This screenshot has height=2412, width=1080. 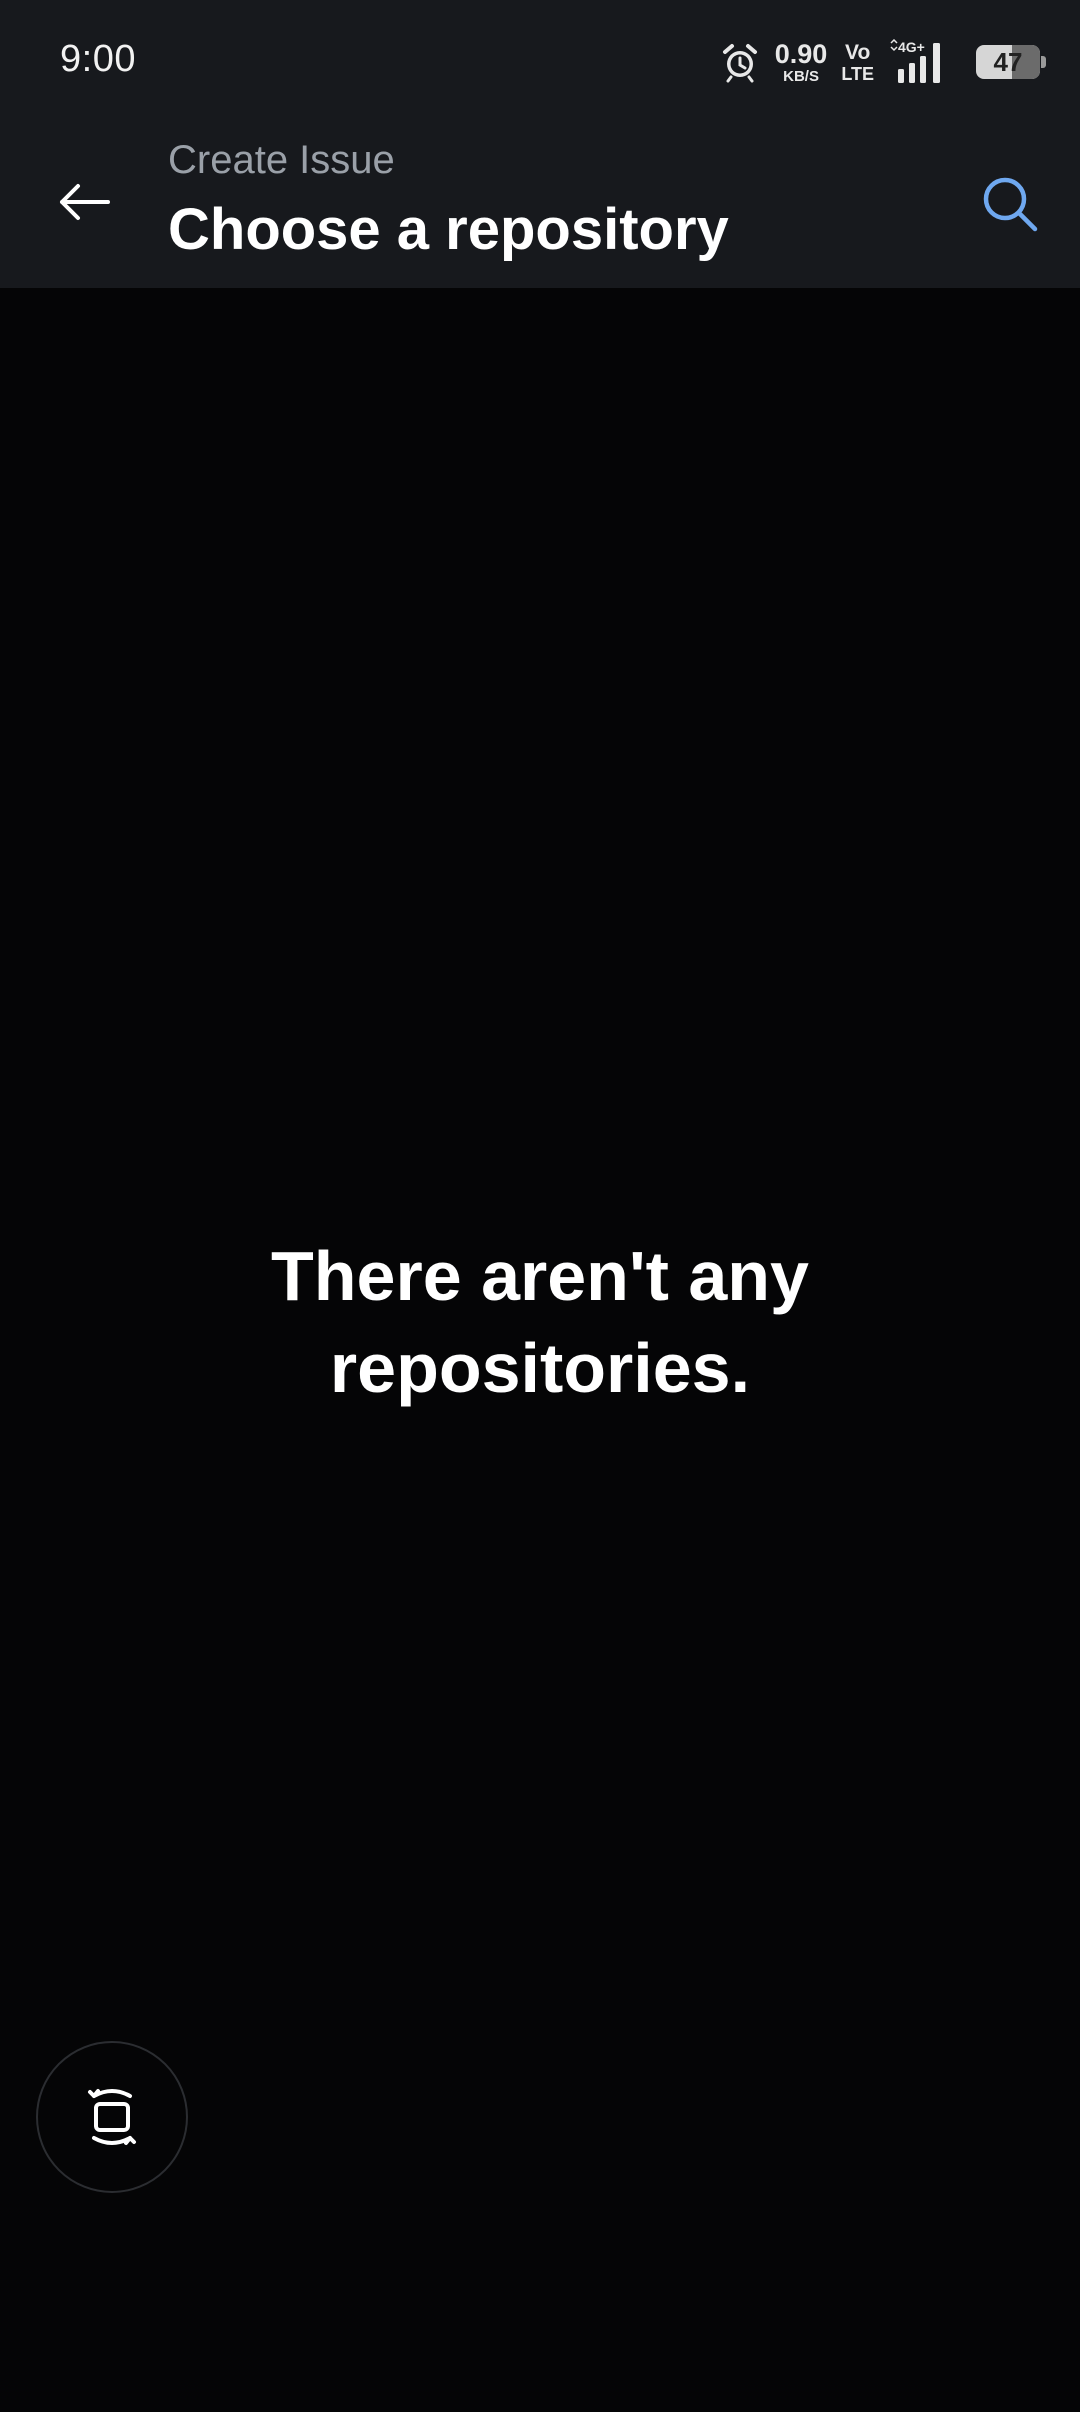 I want to click on app-bar-subtitle: Create Issue, so click(x=281, y=160).